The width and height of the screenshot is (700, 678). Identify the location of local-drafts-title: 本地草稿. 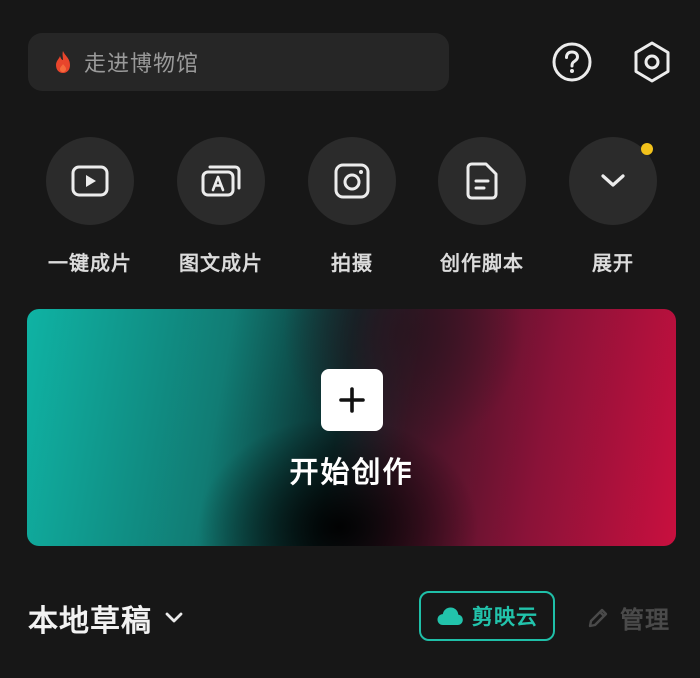
(90, 621).